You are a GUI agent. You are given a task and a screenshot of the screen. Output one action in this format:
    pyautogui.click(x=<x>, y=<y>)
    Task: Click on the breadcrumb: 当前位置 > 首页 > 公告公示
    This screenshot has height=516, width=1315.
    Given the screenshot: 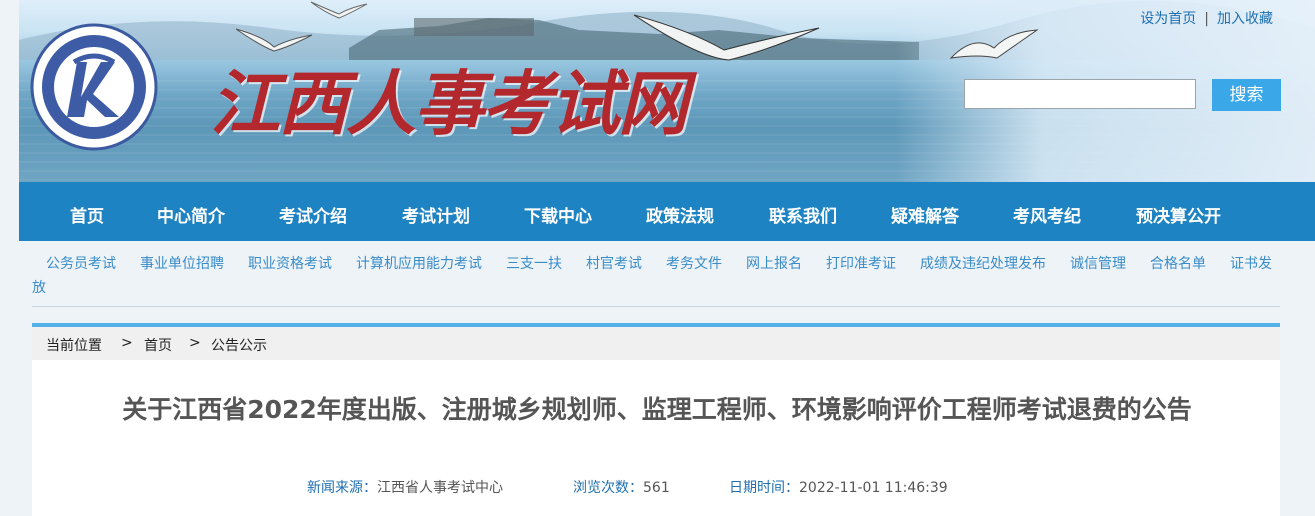 What is the action you would take?
    pyautogui.click(x=656, y=343)
    